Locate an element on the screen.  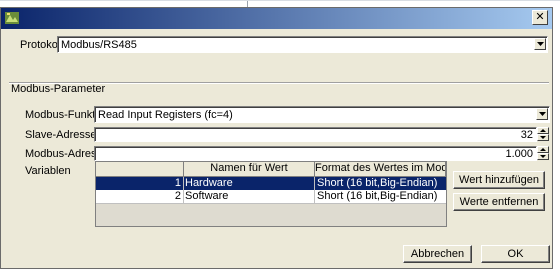
funktion-select: Read Input Registers (fc=4) is located at coordinates (322, 114).